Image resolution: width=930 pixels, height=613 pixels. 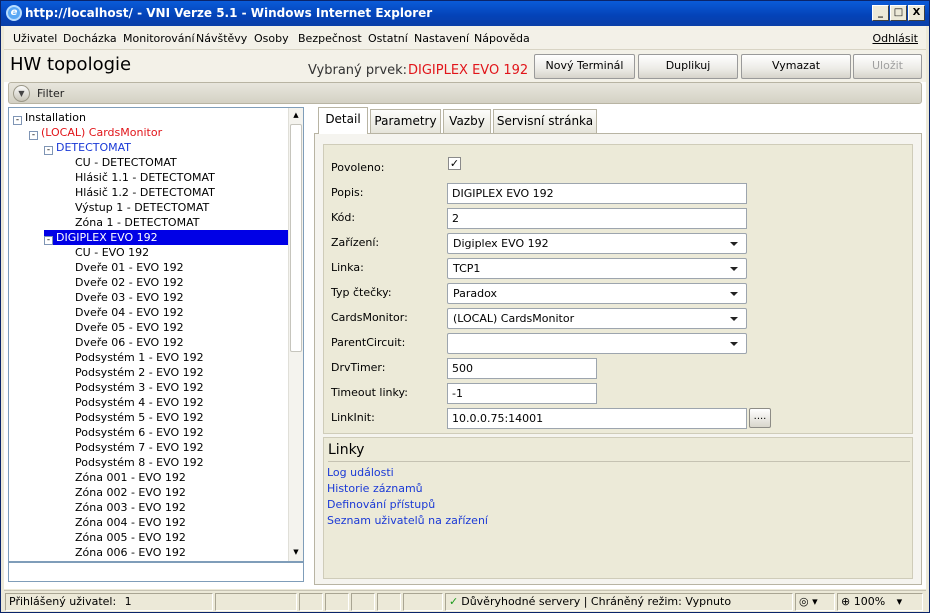 I want to click on parent-circuit-select, so click(x=597, y=343).